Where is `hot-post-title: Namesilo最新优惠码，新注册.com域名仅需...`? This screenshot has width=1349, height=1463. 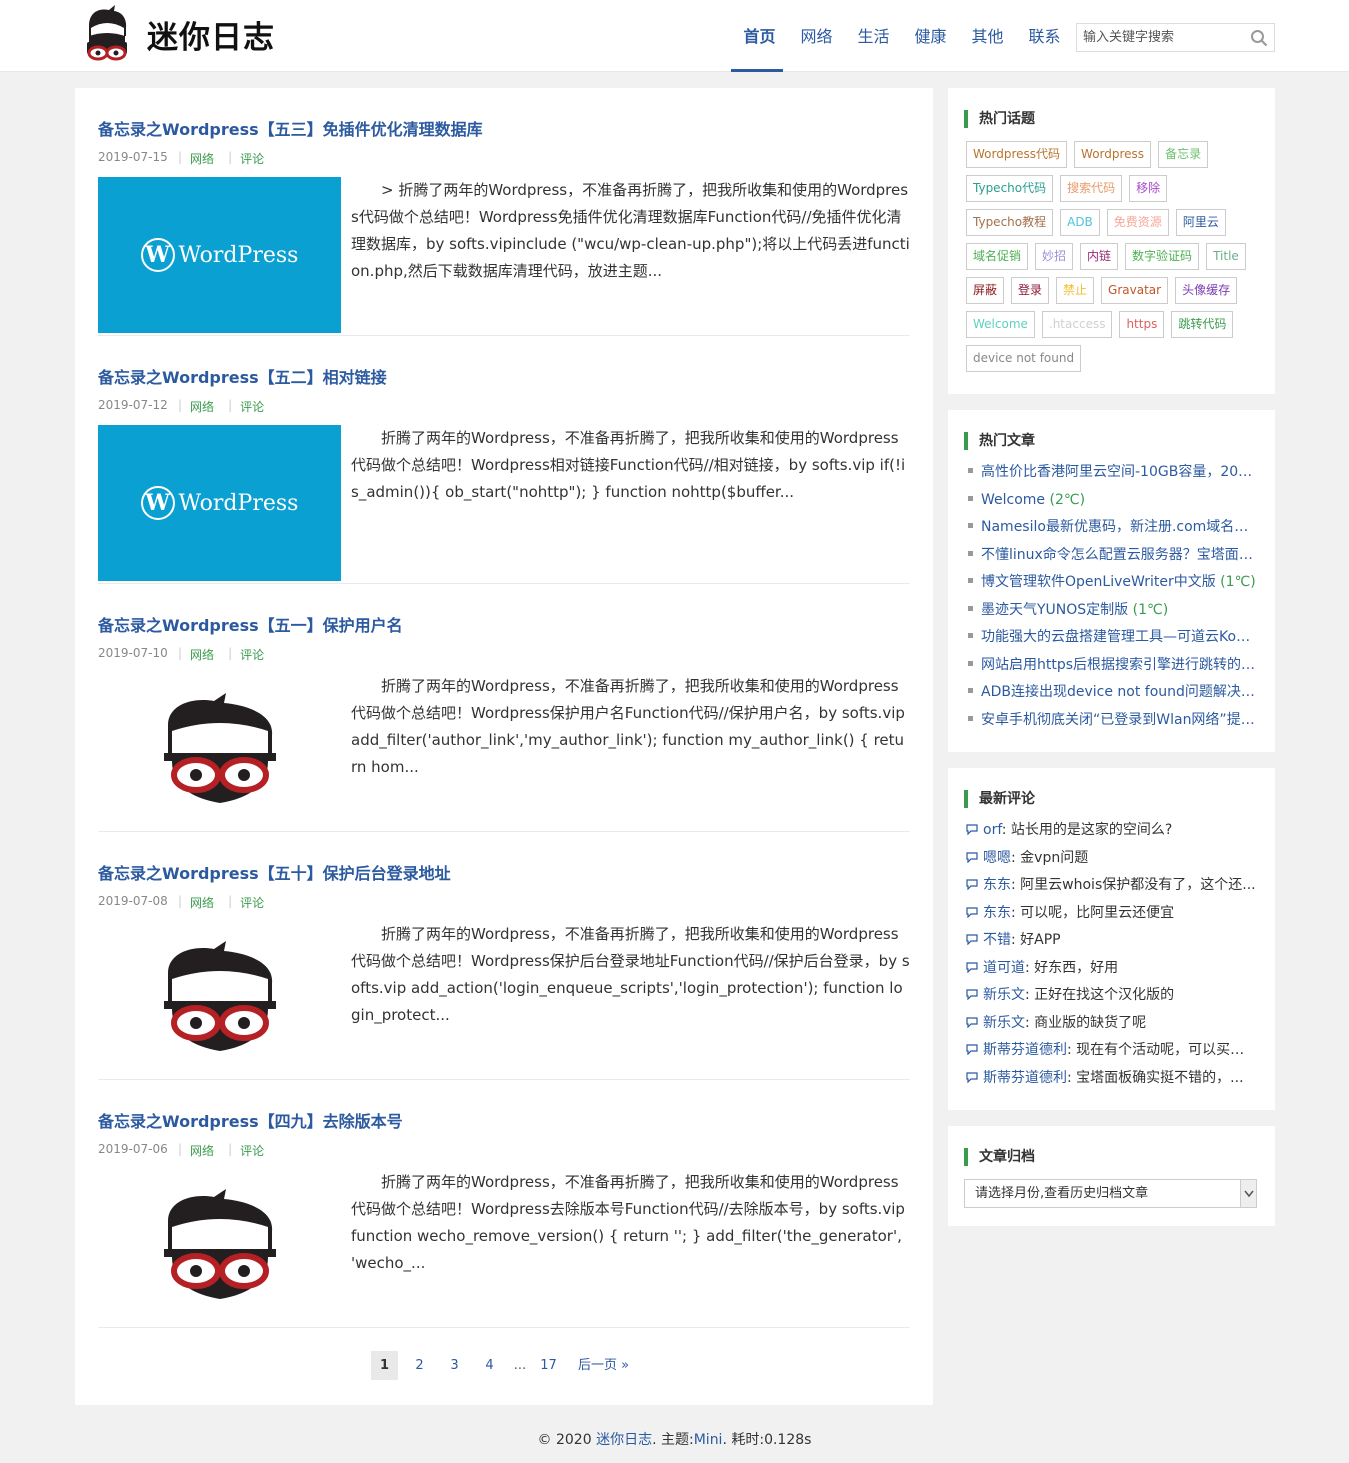
hot-post-title: Namesilo最新优惠码，新注册.com域名仅需... is located at coordinates (1119, 527).